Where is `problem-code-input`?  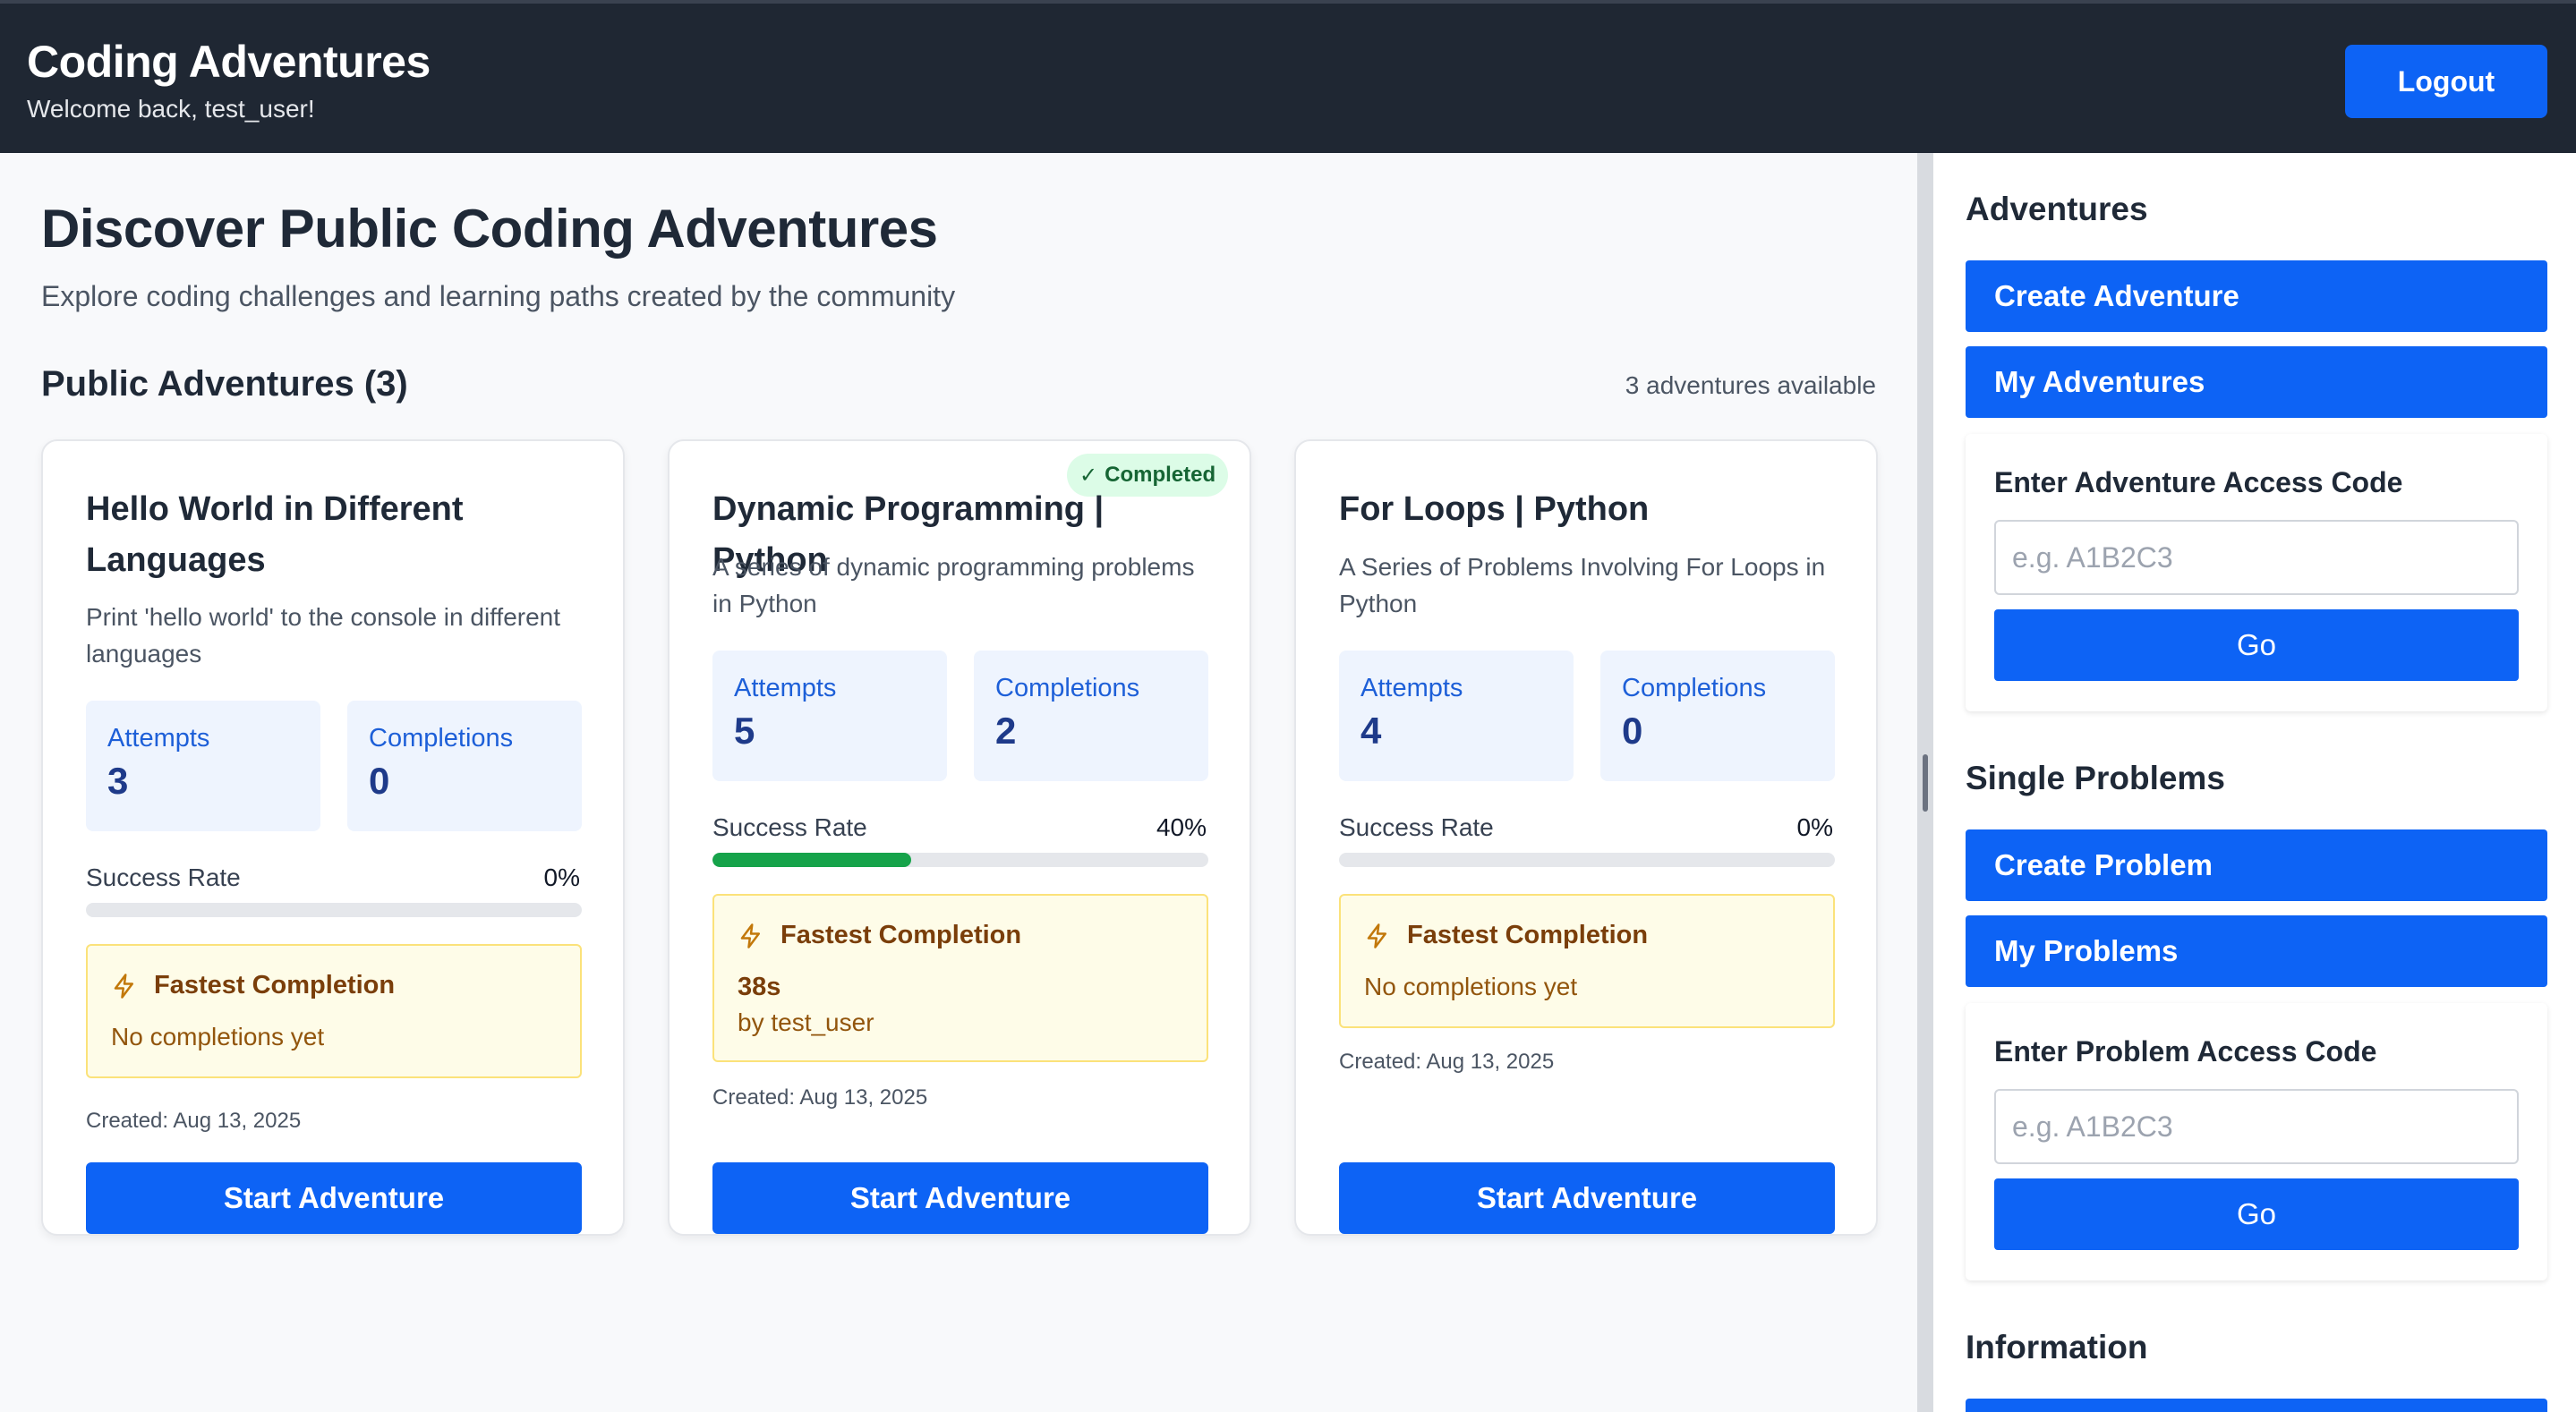
problem-code-input is located at coordinates (2256, 1126).